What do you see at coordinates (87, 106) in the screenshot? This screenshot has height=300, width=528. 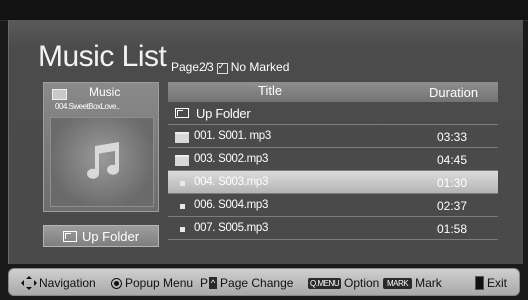 I see `preview-file-name: 004.SweetBoxLove..` at bounding box center [87, 106].